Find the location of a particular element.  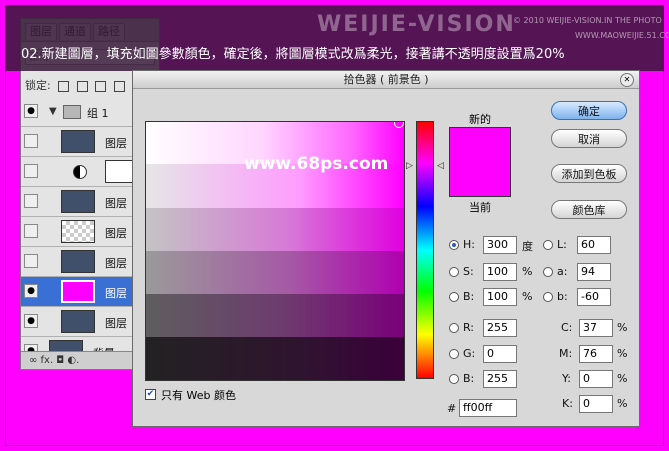

lock-all-icon is located at coordinates (119, 86).